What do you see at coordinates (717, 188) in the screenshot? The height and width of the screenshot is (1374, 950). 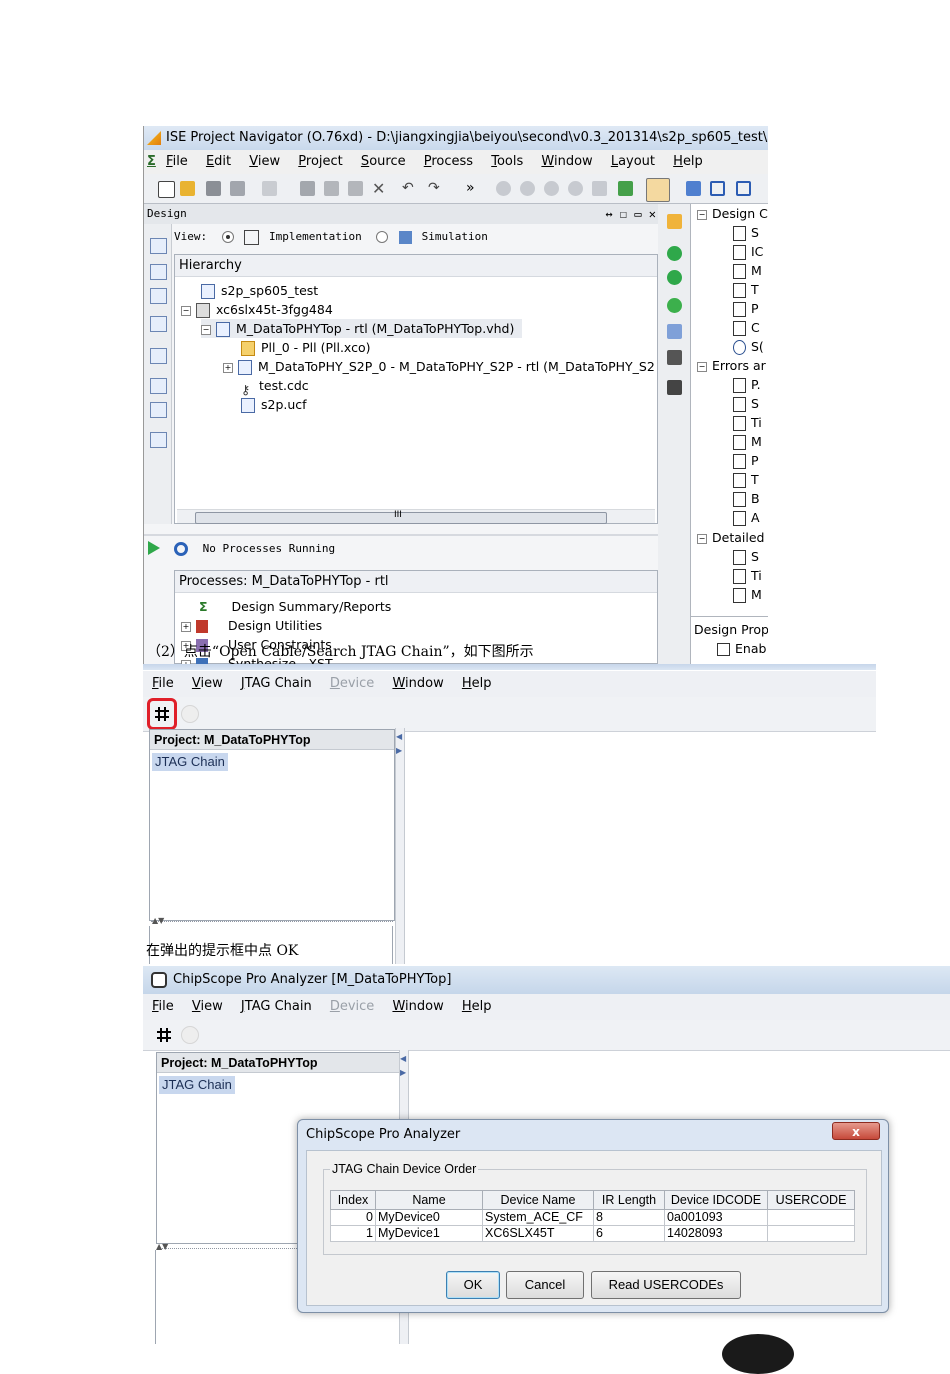 I see `tile-horizontal-icon` at bounding box center [717, 188].